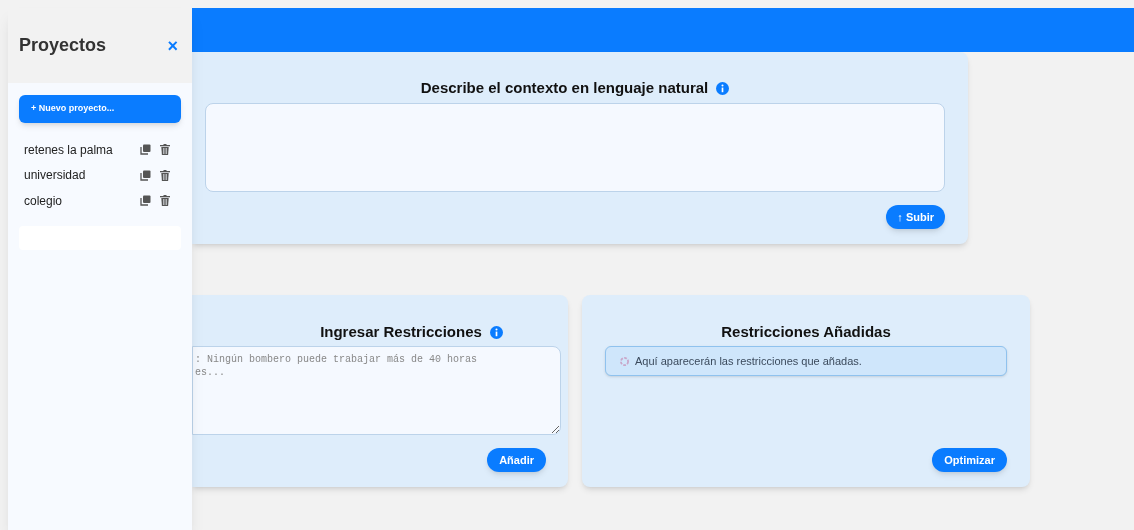 The height and width of the screenshot is (530, 1134). What do you see at coordinates (63, 45) in the screenshot?
I see `sidebar-title: Proyectos` at bounding box center [63, 45].